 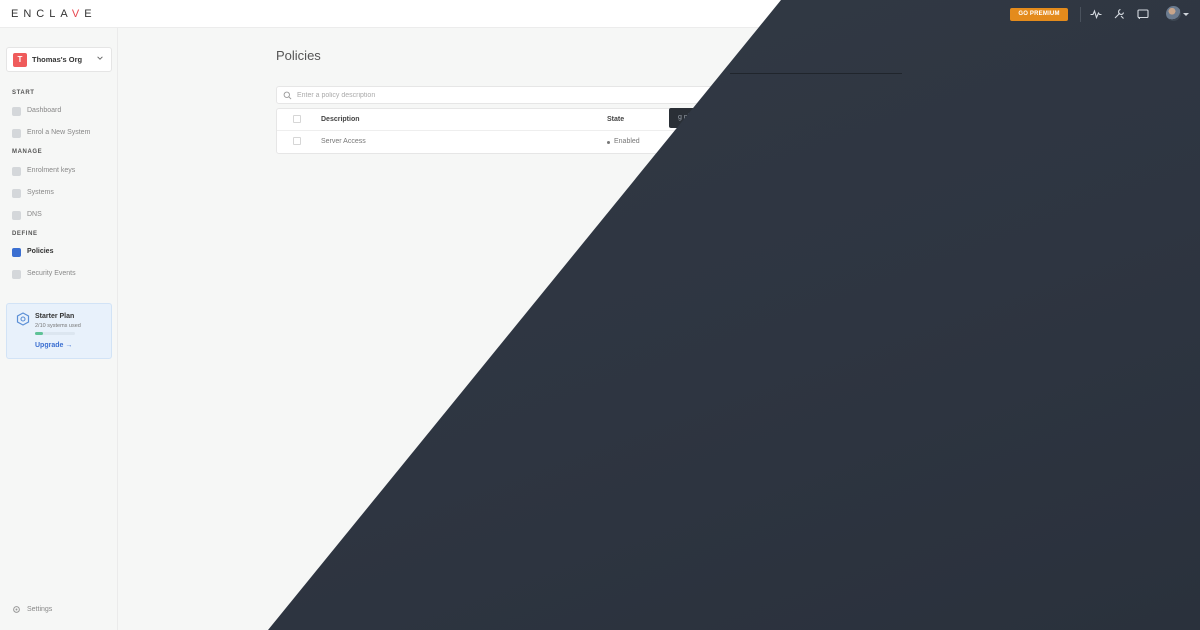 I want to click on sidebar-item-label: Enrol a New System, so click(x=59, y=132).